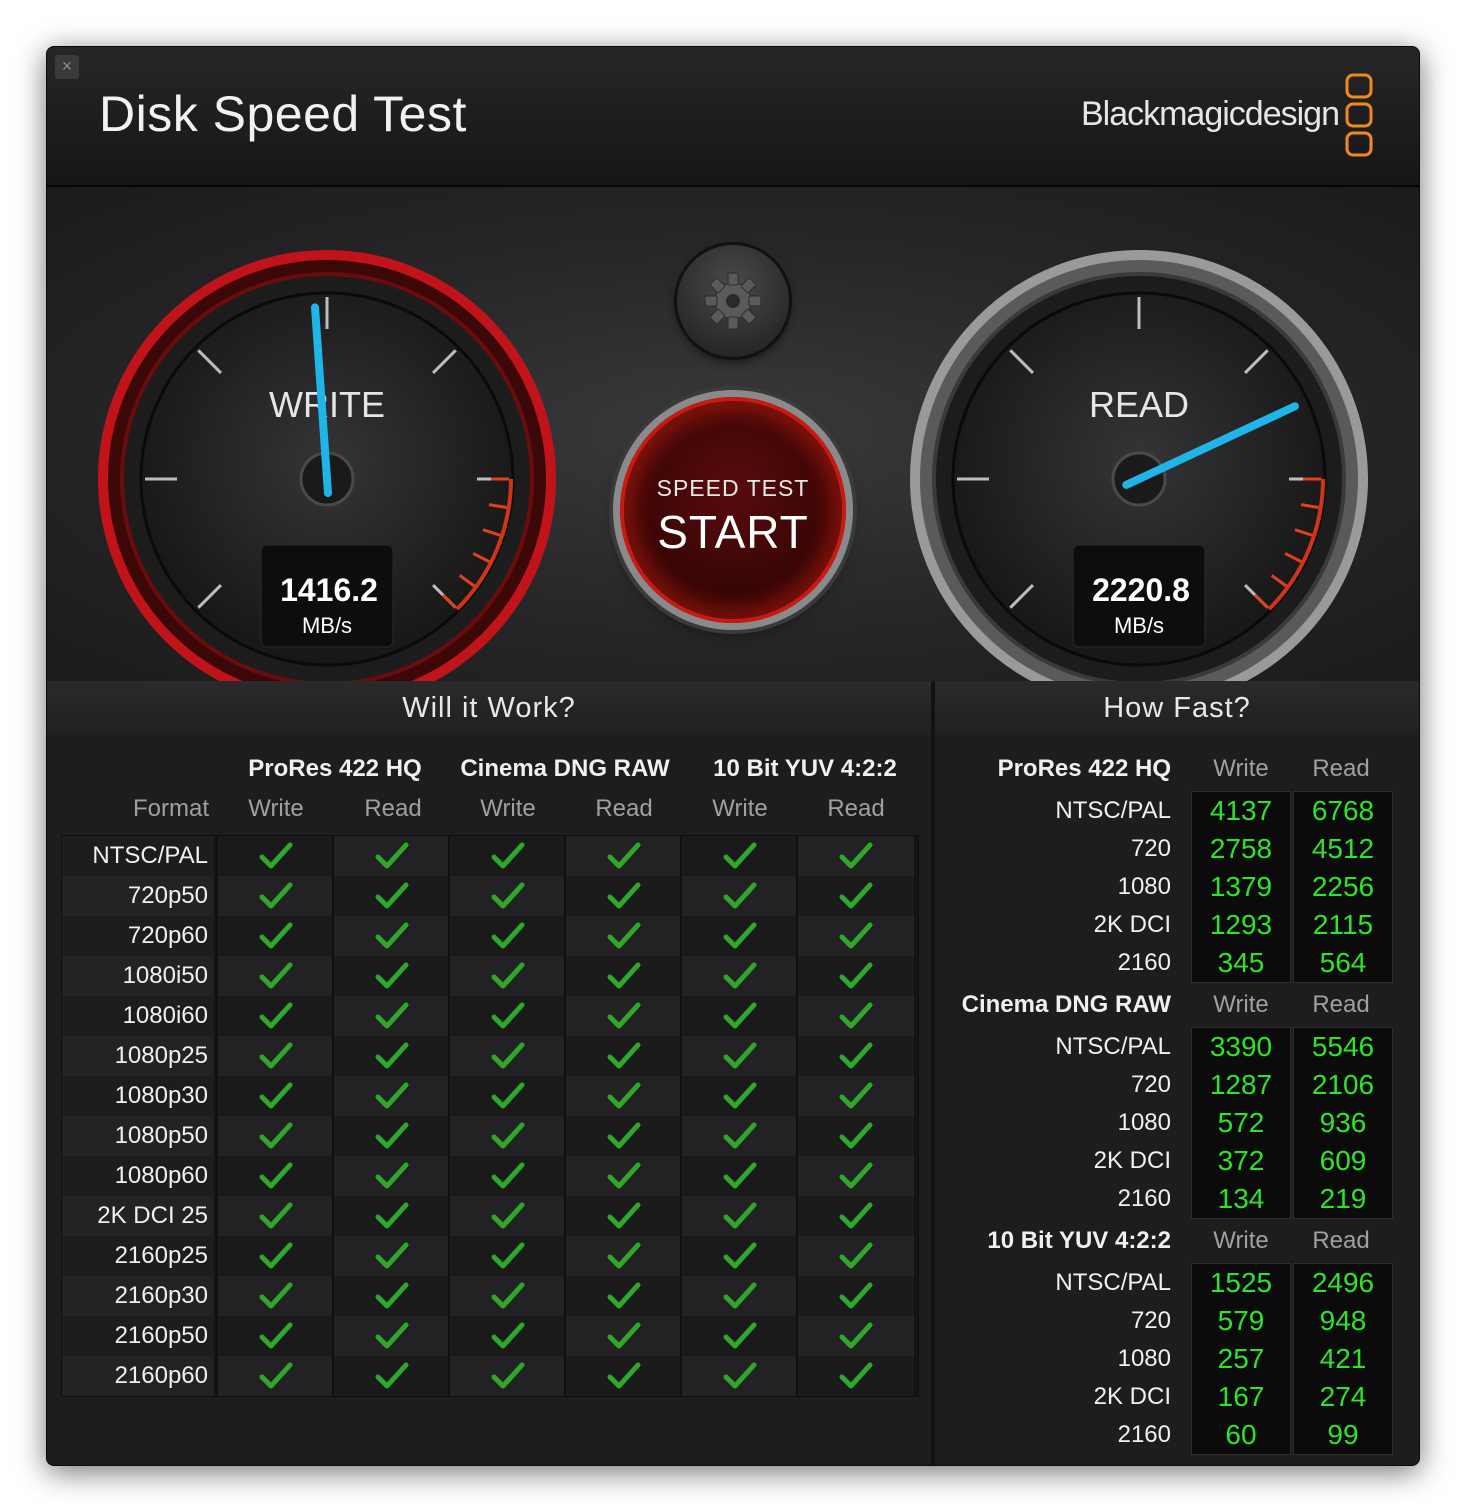  I want to click on table-row: 1080p25, so click(490, 1056).